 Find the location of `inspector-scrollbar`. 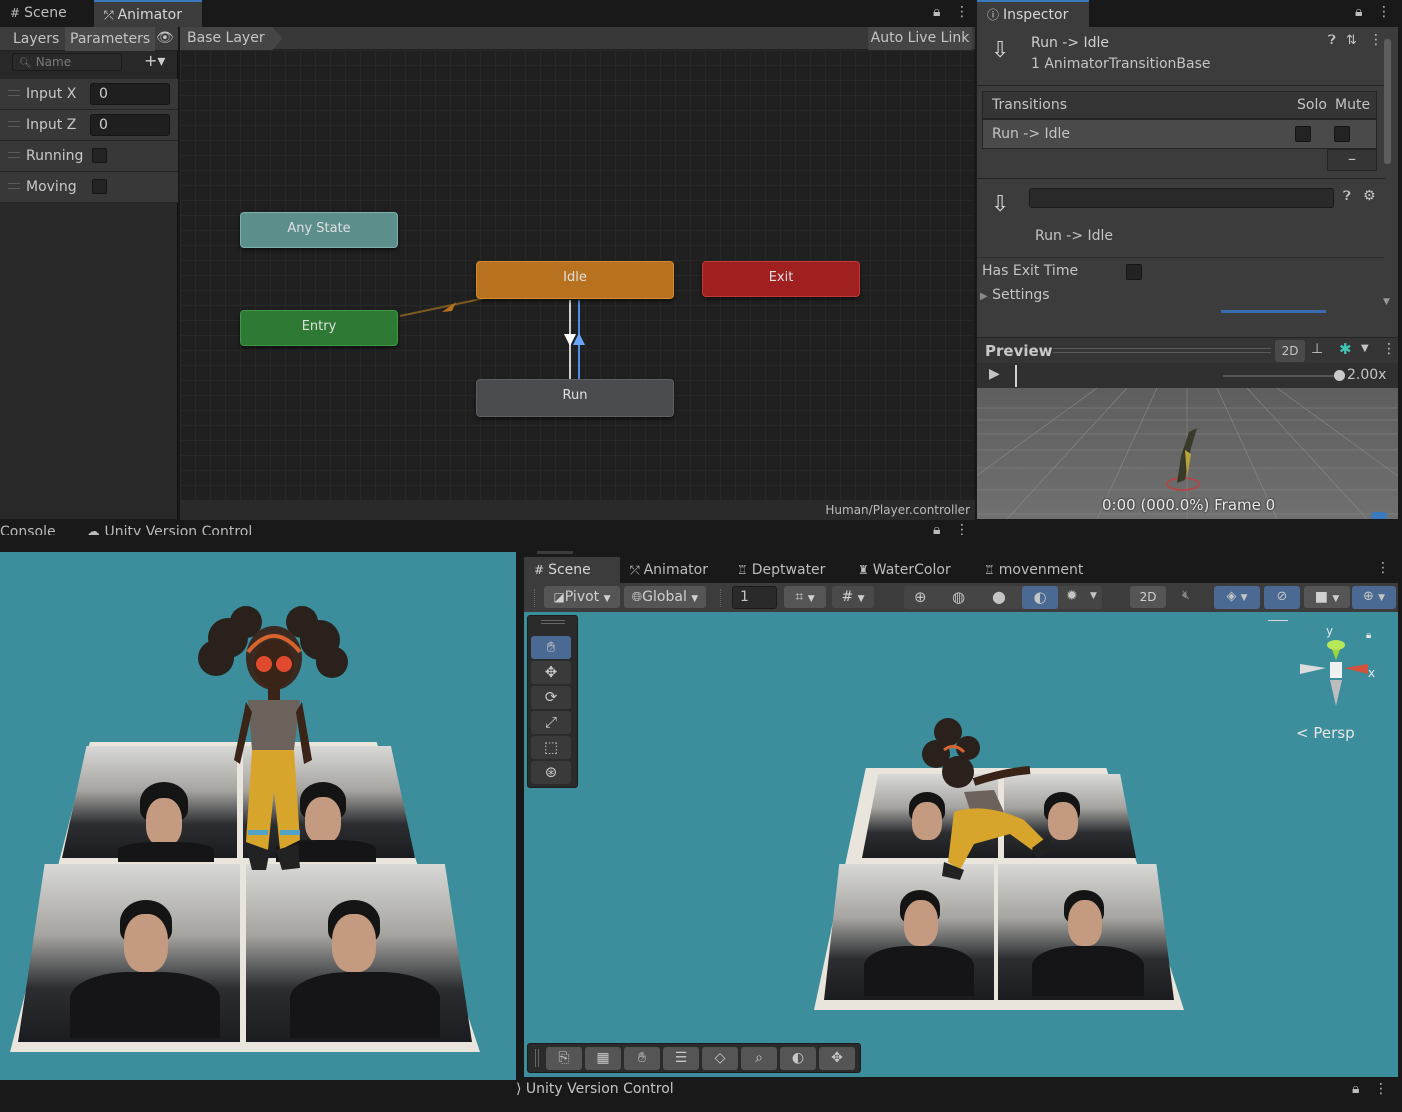

inspector-scrollbar is located at coordinates (1387, 101).